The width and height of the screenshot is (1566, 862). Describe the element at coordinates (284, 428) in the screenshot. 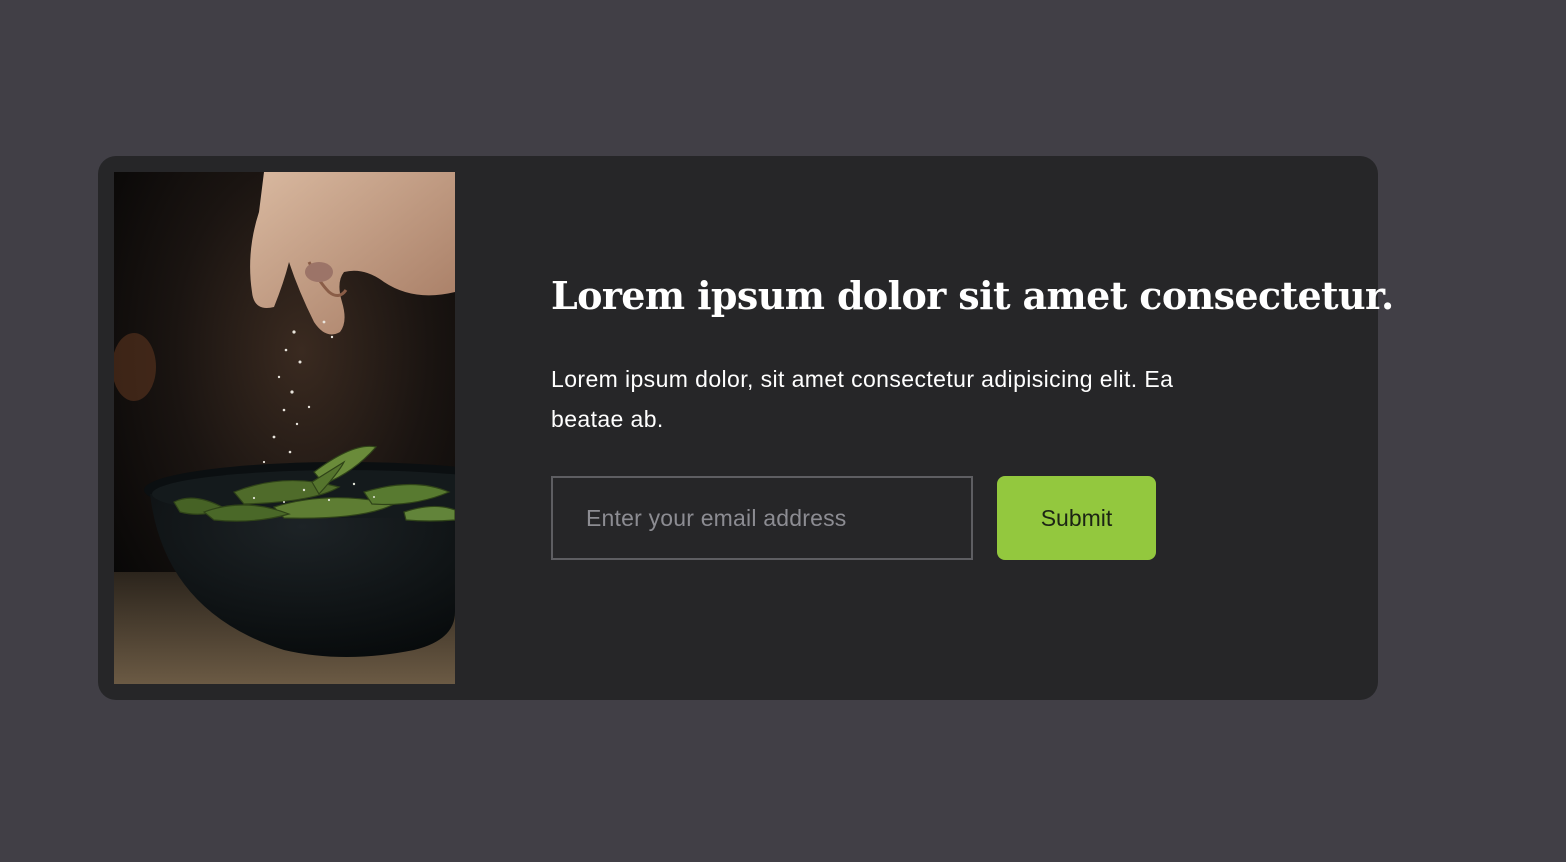

I see `food-photo` at that location.